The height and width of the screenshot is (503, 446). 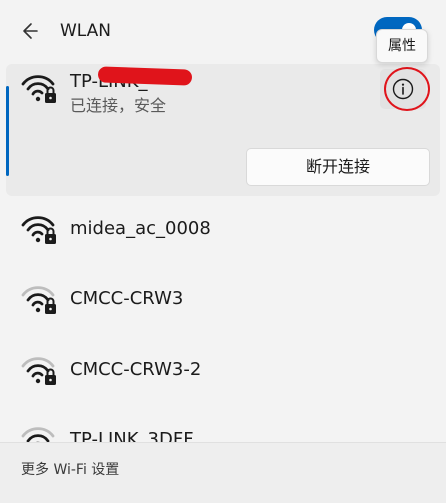 What do you see at coordinates (86, 31) in the screenshot?
I see `page-title: WLAN` at bounding box center [86, 31].